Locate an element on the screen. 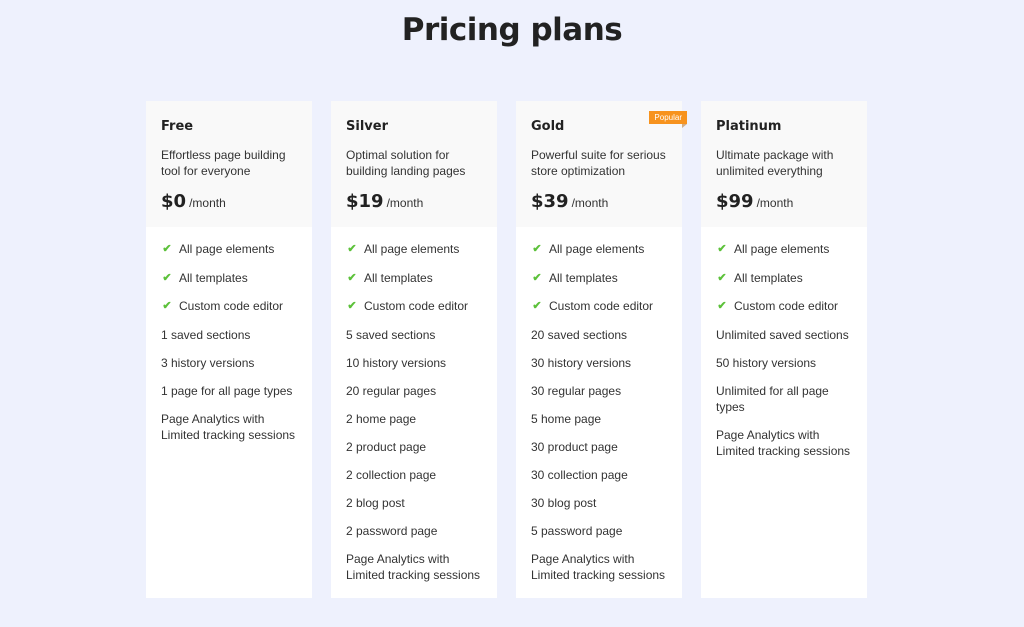  feature-item: 3 history versions is located at coordinates (229, 363).